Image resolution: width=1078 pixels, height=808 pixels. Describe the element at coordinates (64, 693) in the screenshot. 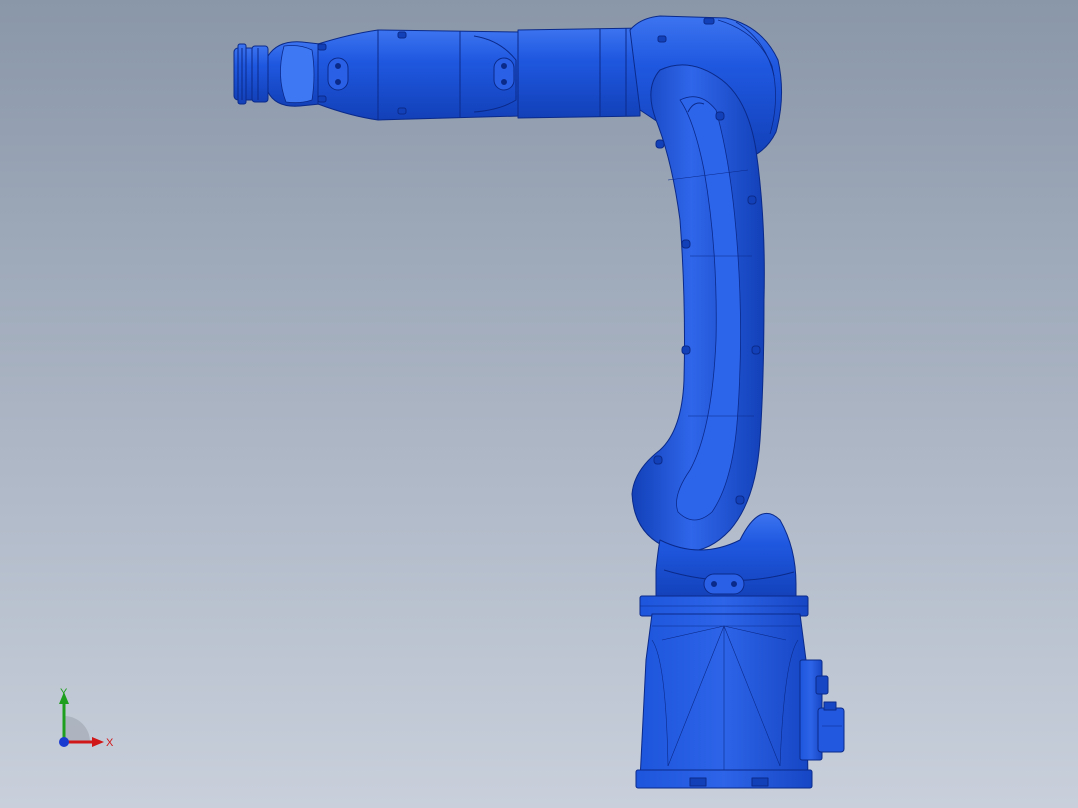

I see `y-axis-label: Y` at that location.